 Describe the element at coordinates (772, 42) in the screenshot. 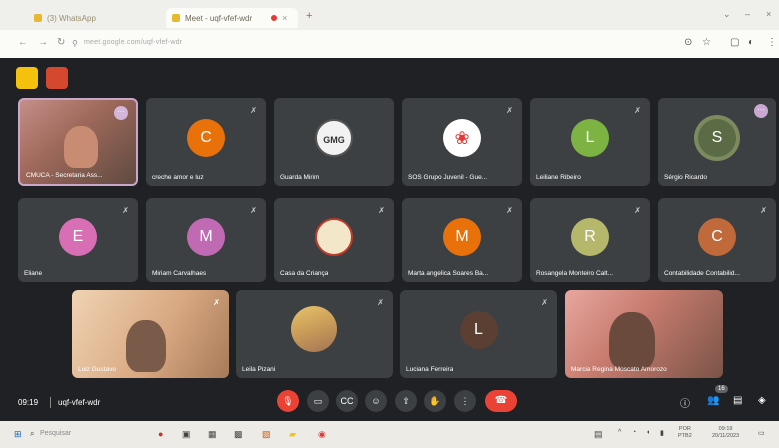

I see `menu-icon: ⋮` at that location.